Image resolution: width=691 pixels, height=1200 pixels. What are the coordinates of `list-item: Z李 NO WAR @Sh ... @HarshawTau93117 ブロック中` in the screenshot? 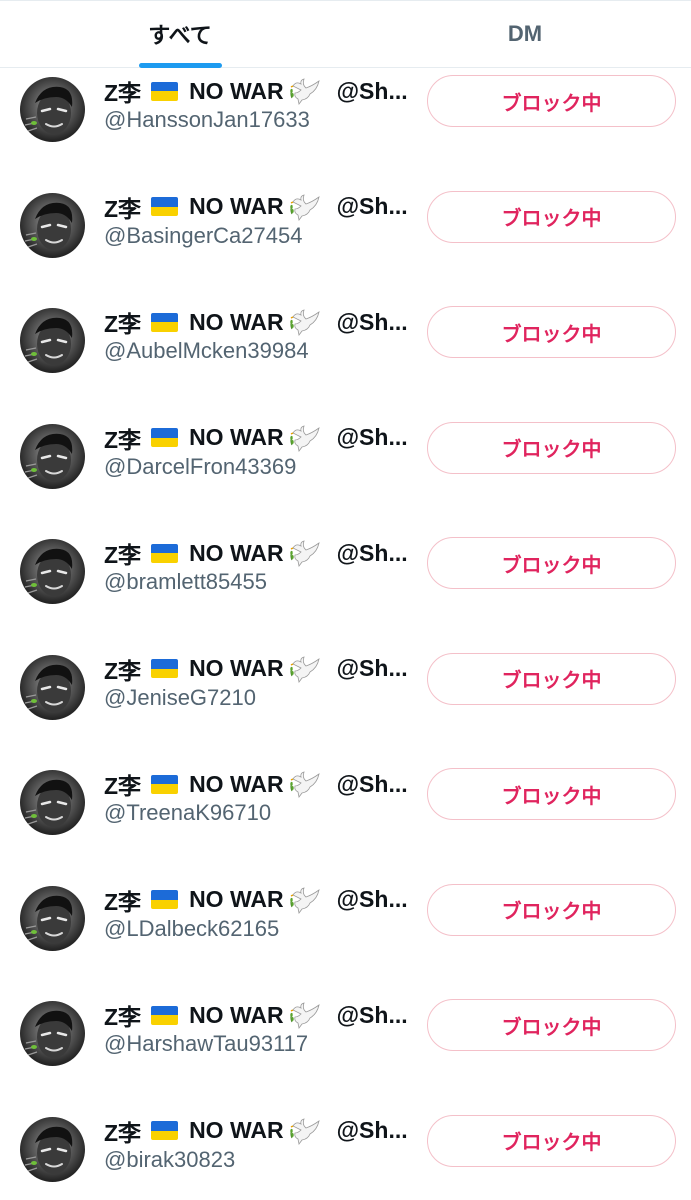 It's located at (345, 1027).